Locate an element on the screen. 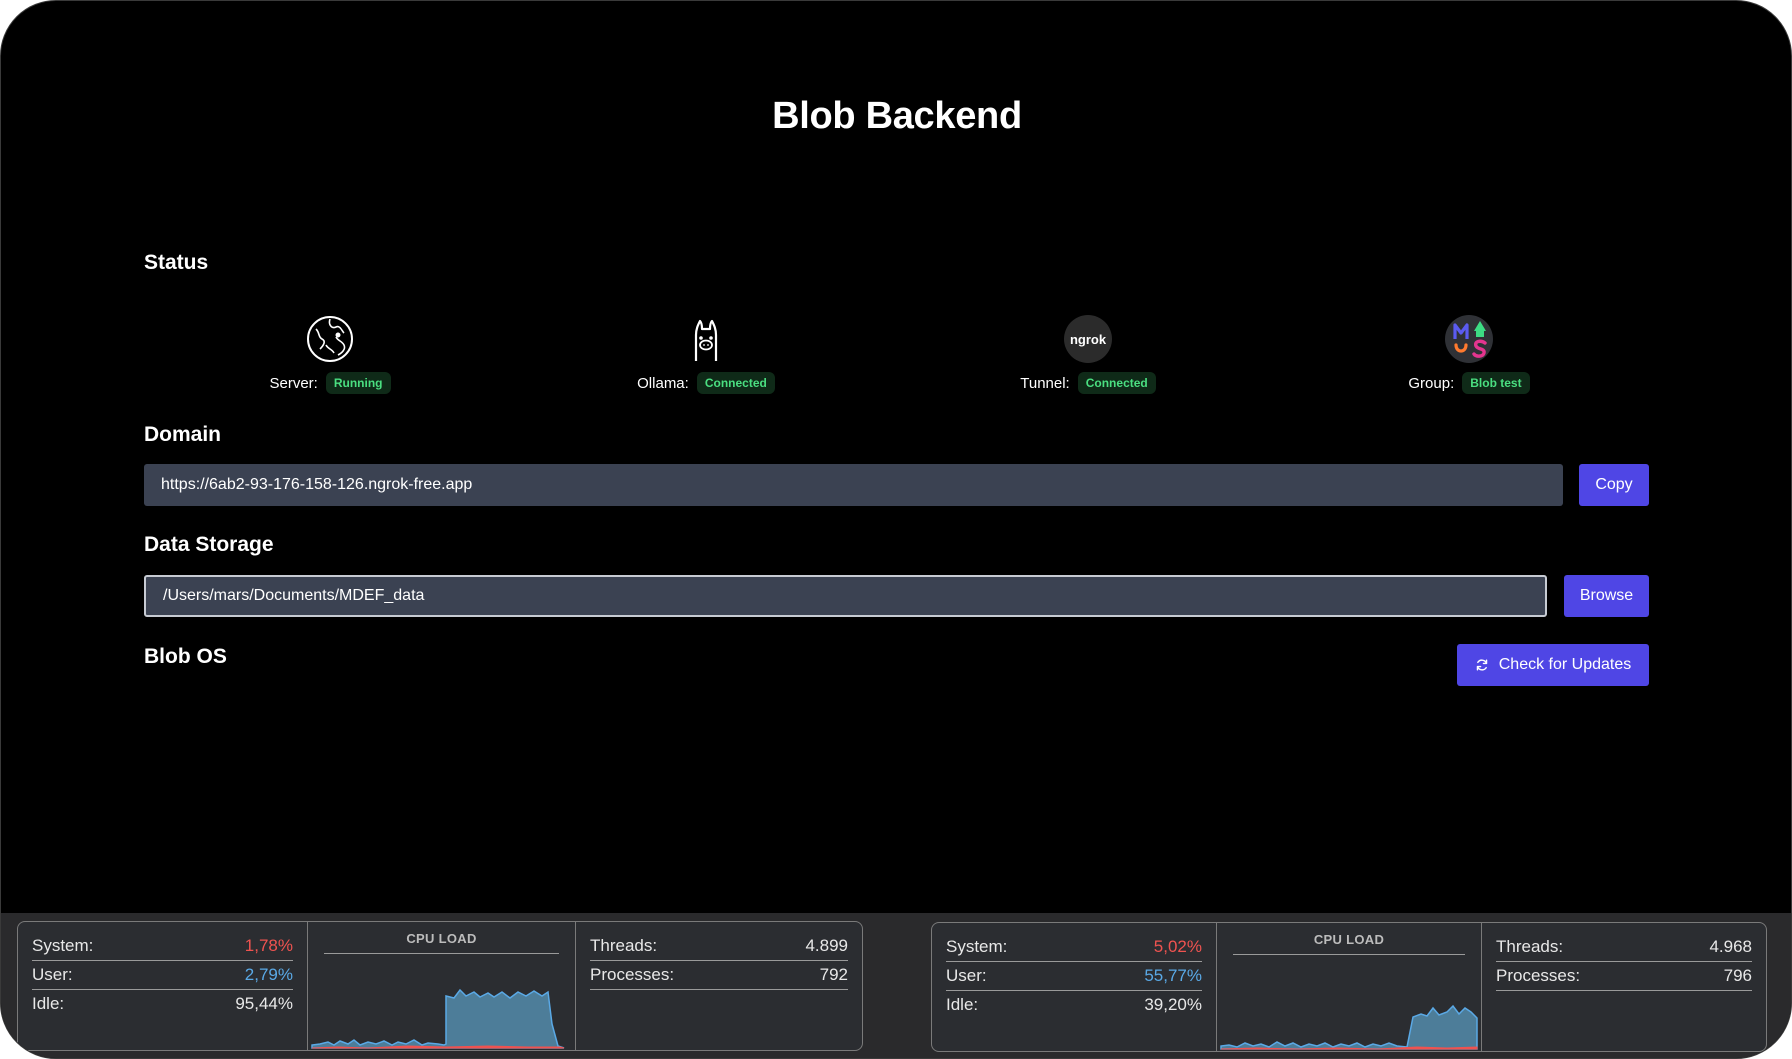 Image resolution: width=1792 pixels, height=1059 pixels. check-for-updates-button: Check for Updates is located at coordinates (1553, 665).